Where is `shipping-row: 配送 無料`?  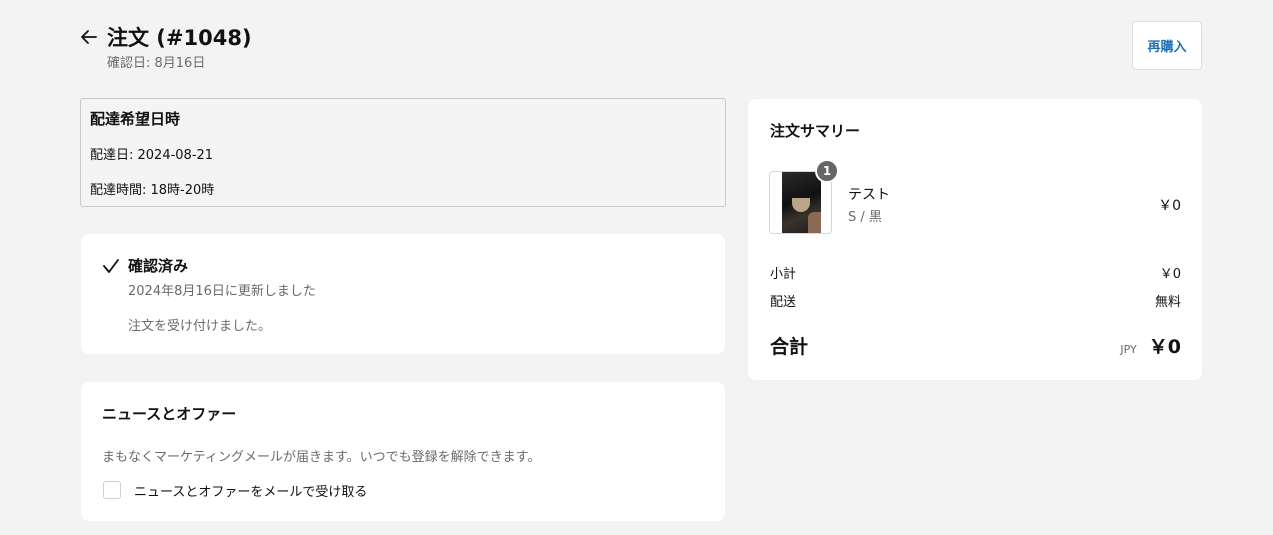
shipping-row: 配送 無料 is located at coordinates (975, 300).